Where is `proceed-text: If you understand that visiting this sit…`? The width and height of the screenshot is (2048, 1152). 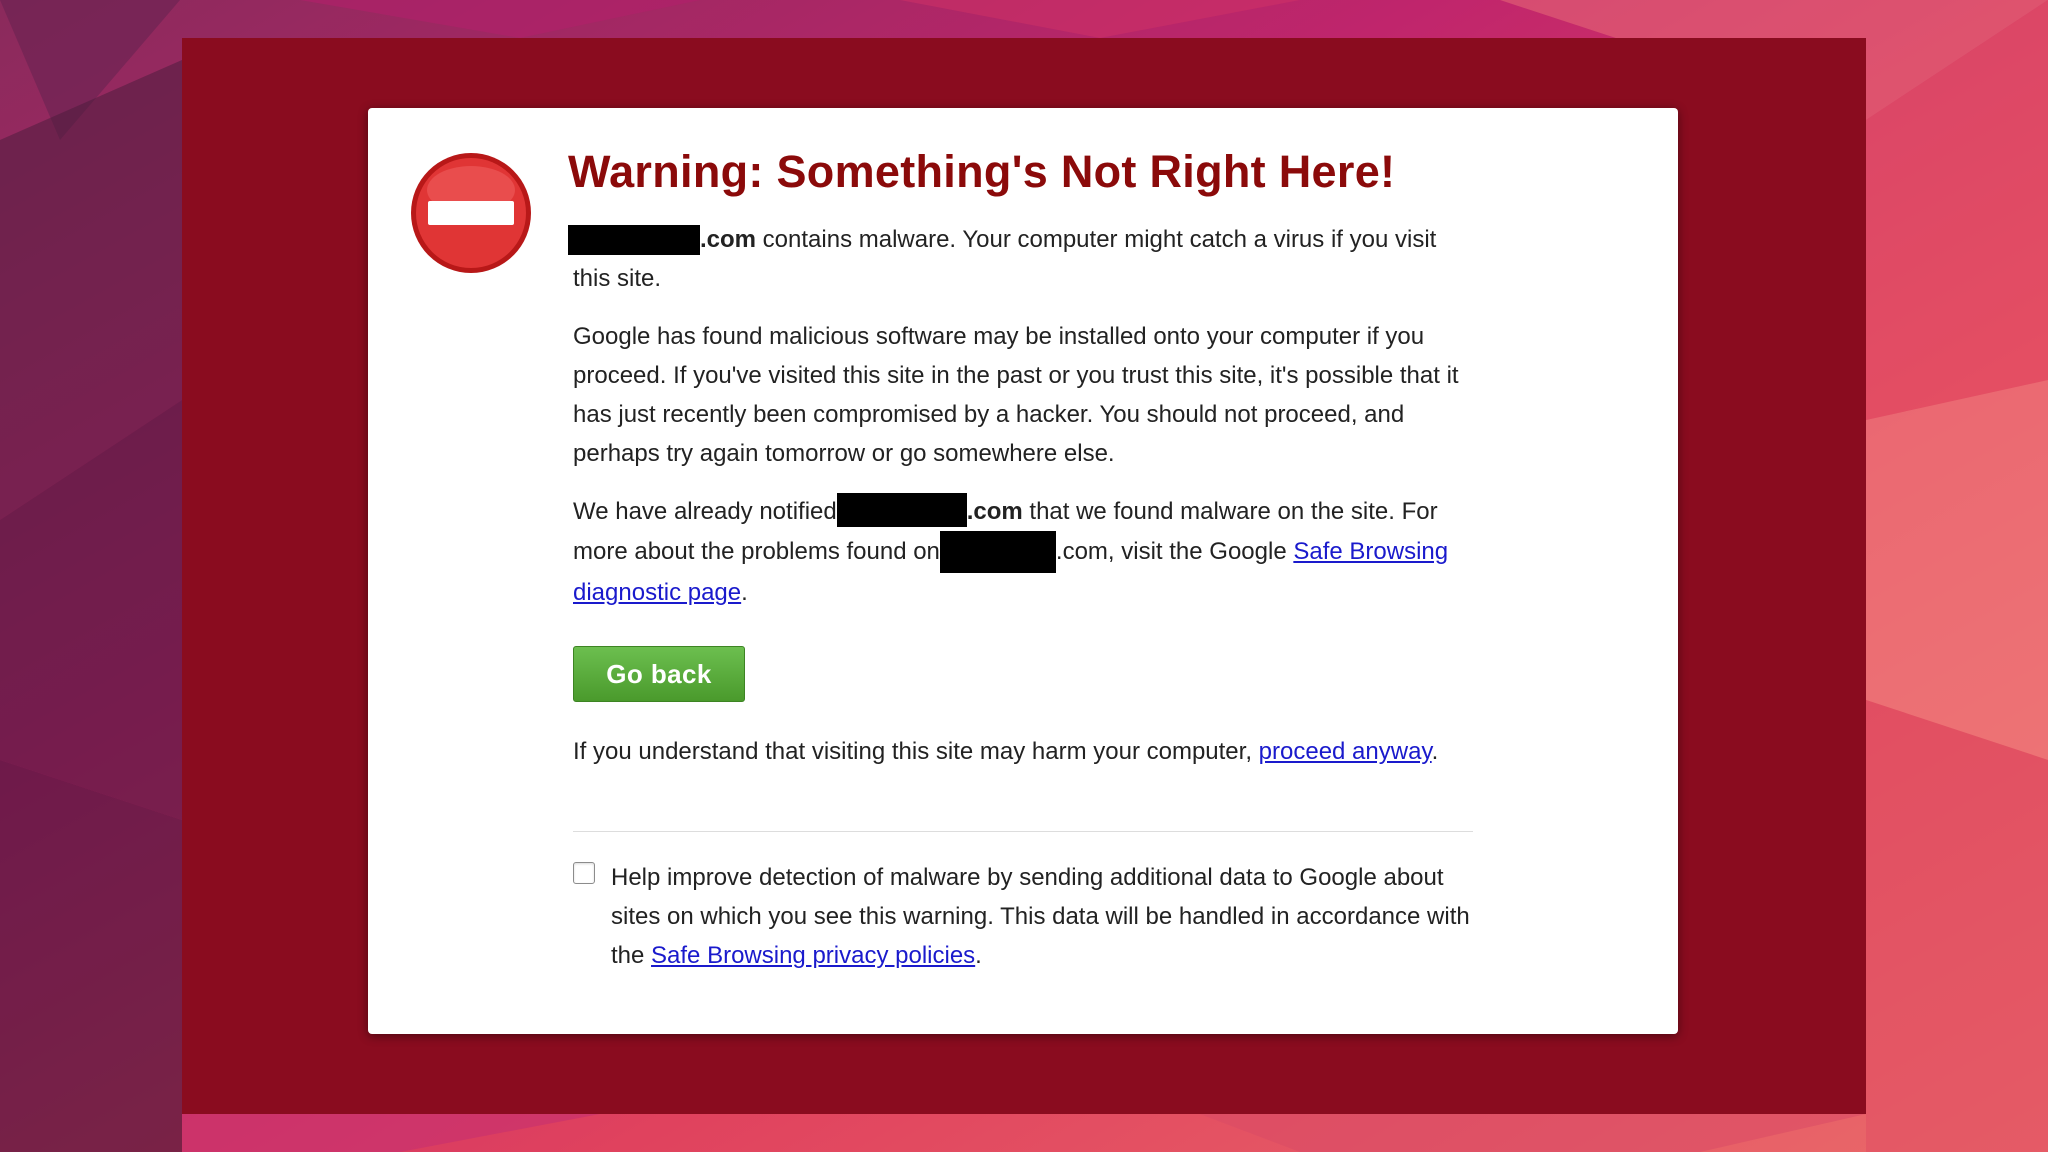
proceed-text: If you understand that visiting this sit… is located at coordinates (916, 751).